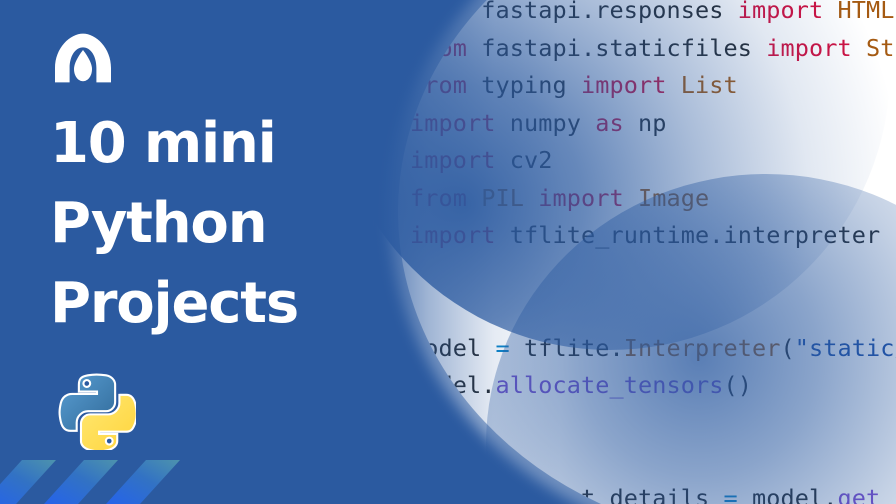 The width and height of the screenshot is (896, 504). What do you see at coordinates (163, 143) in the screenshot?
I see `title-line-1: 10 mini` at bounding box center [163, 143].